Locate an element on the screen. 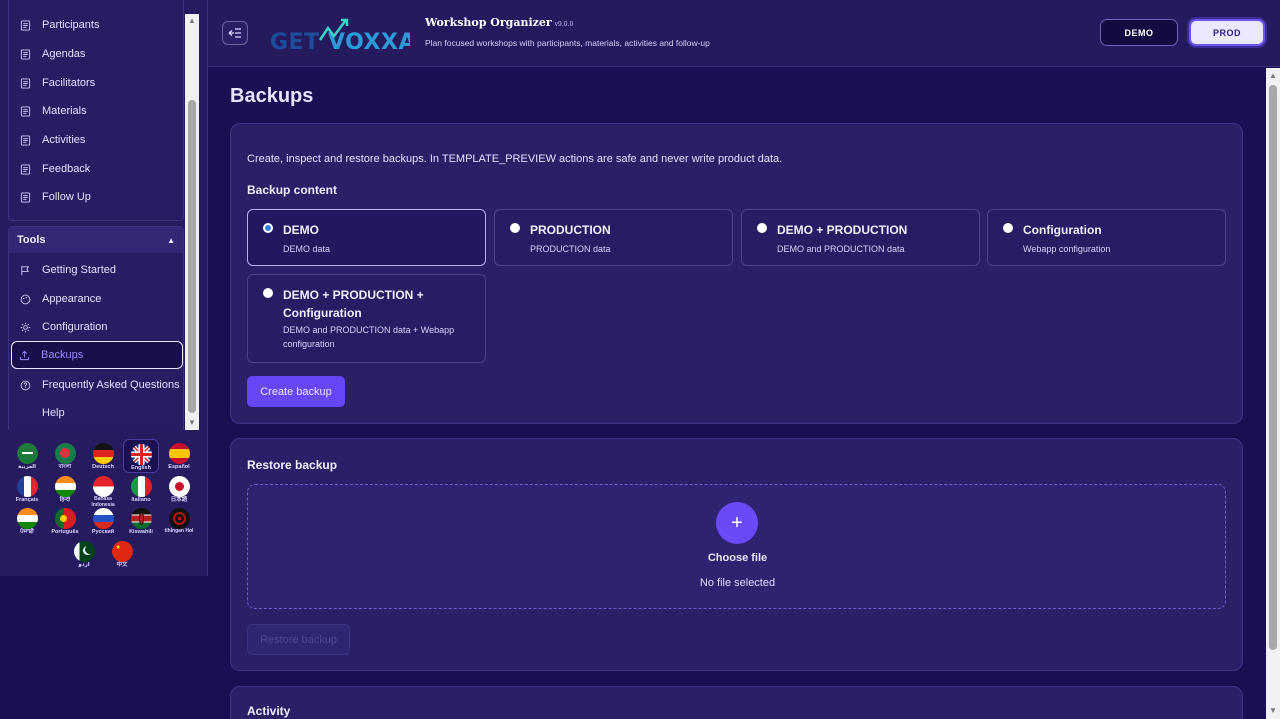 Image resolution: width=1280 pixels, height=719 pixels. lang-sw: Kiswahili is located at coordinates (141, 521).